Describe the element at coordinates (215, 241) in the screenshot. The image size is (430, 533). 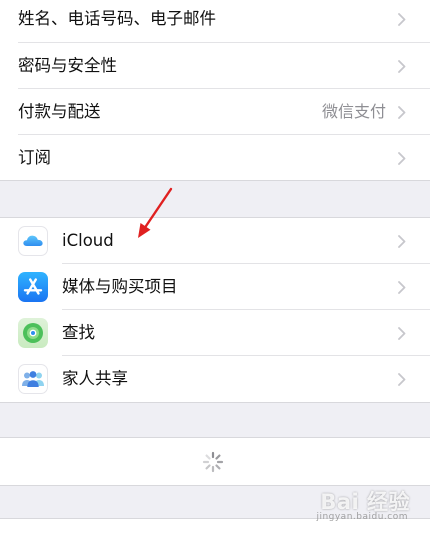
I see `row-icloud: iCloud` at that location.